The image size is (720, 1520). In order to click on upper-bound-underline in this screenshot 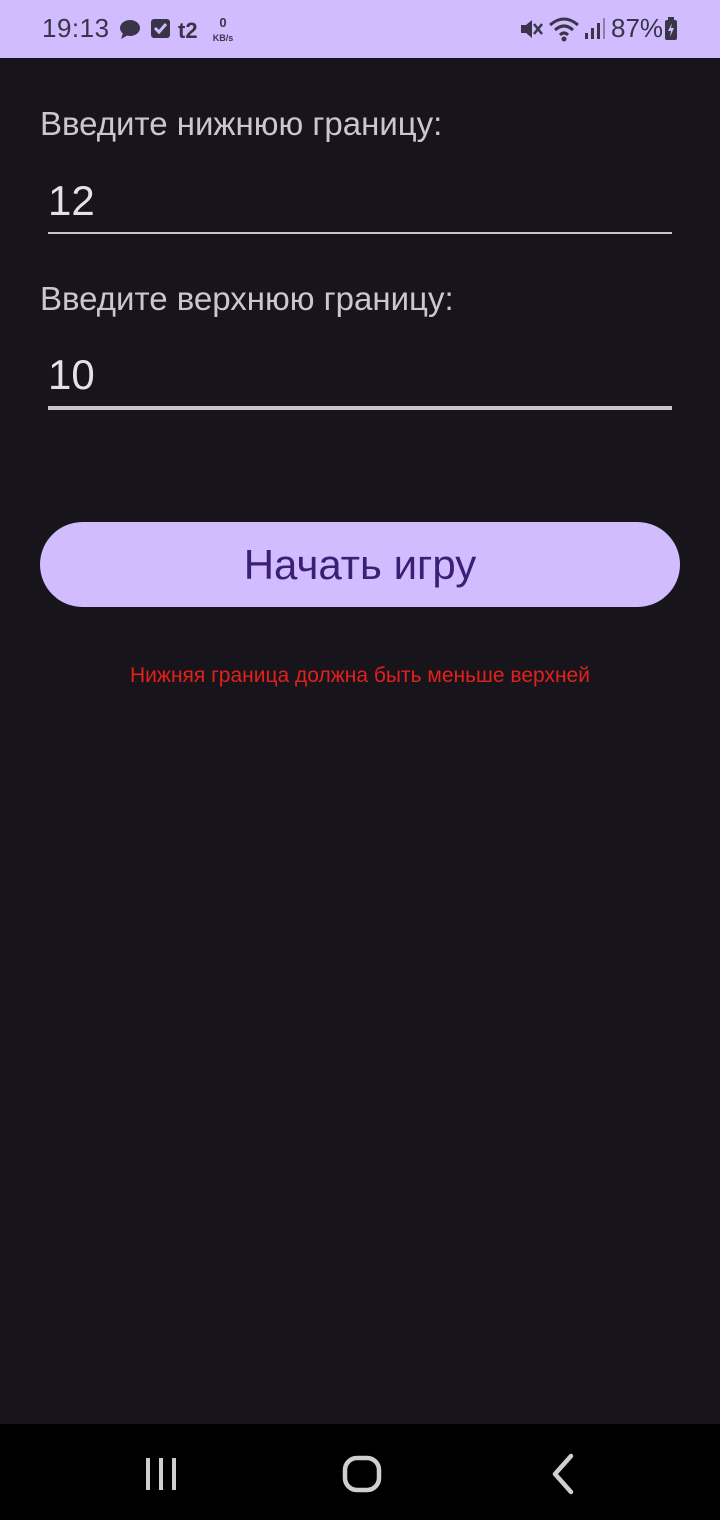, I will do `click(360, 408)`.